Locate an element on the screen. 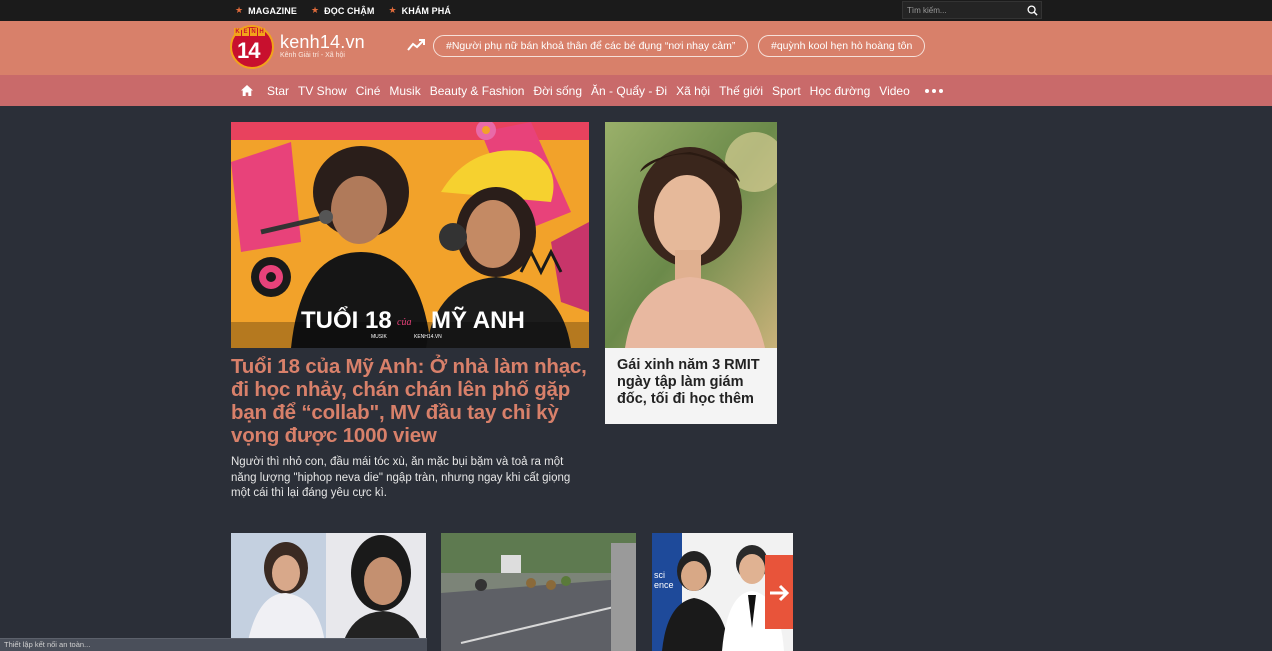  feature-image-text-big: TUỔI 18 is located at coordinates (346, 320).